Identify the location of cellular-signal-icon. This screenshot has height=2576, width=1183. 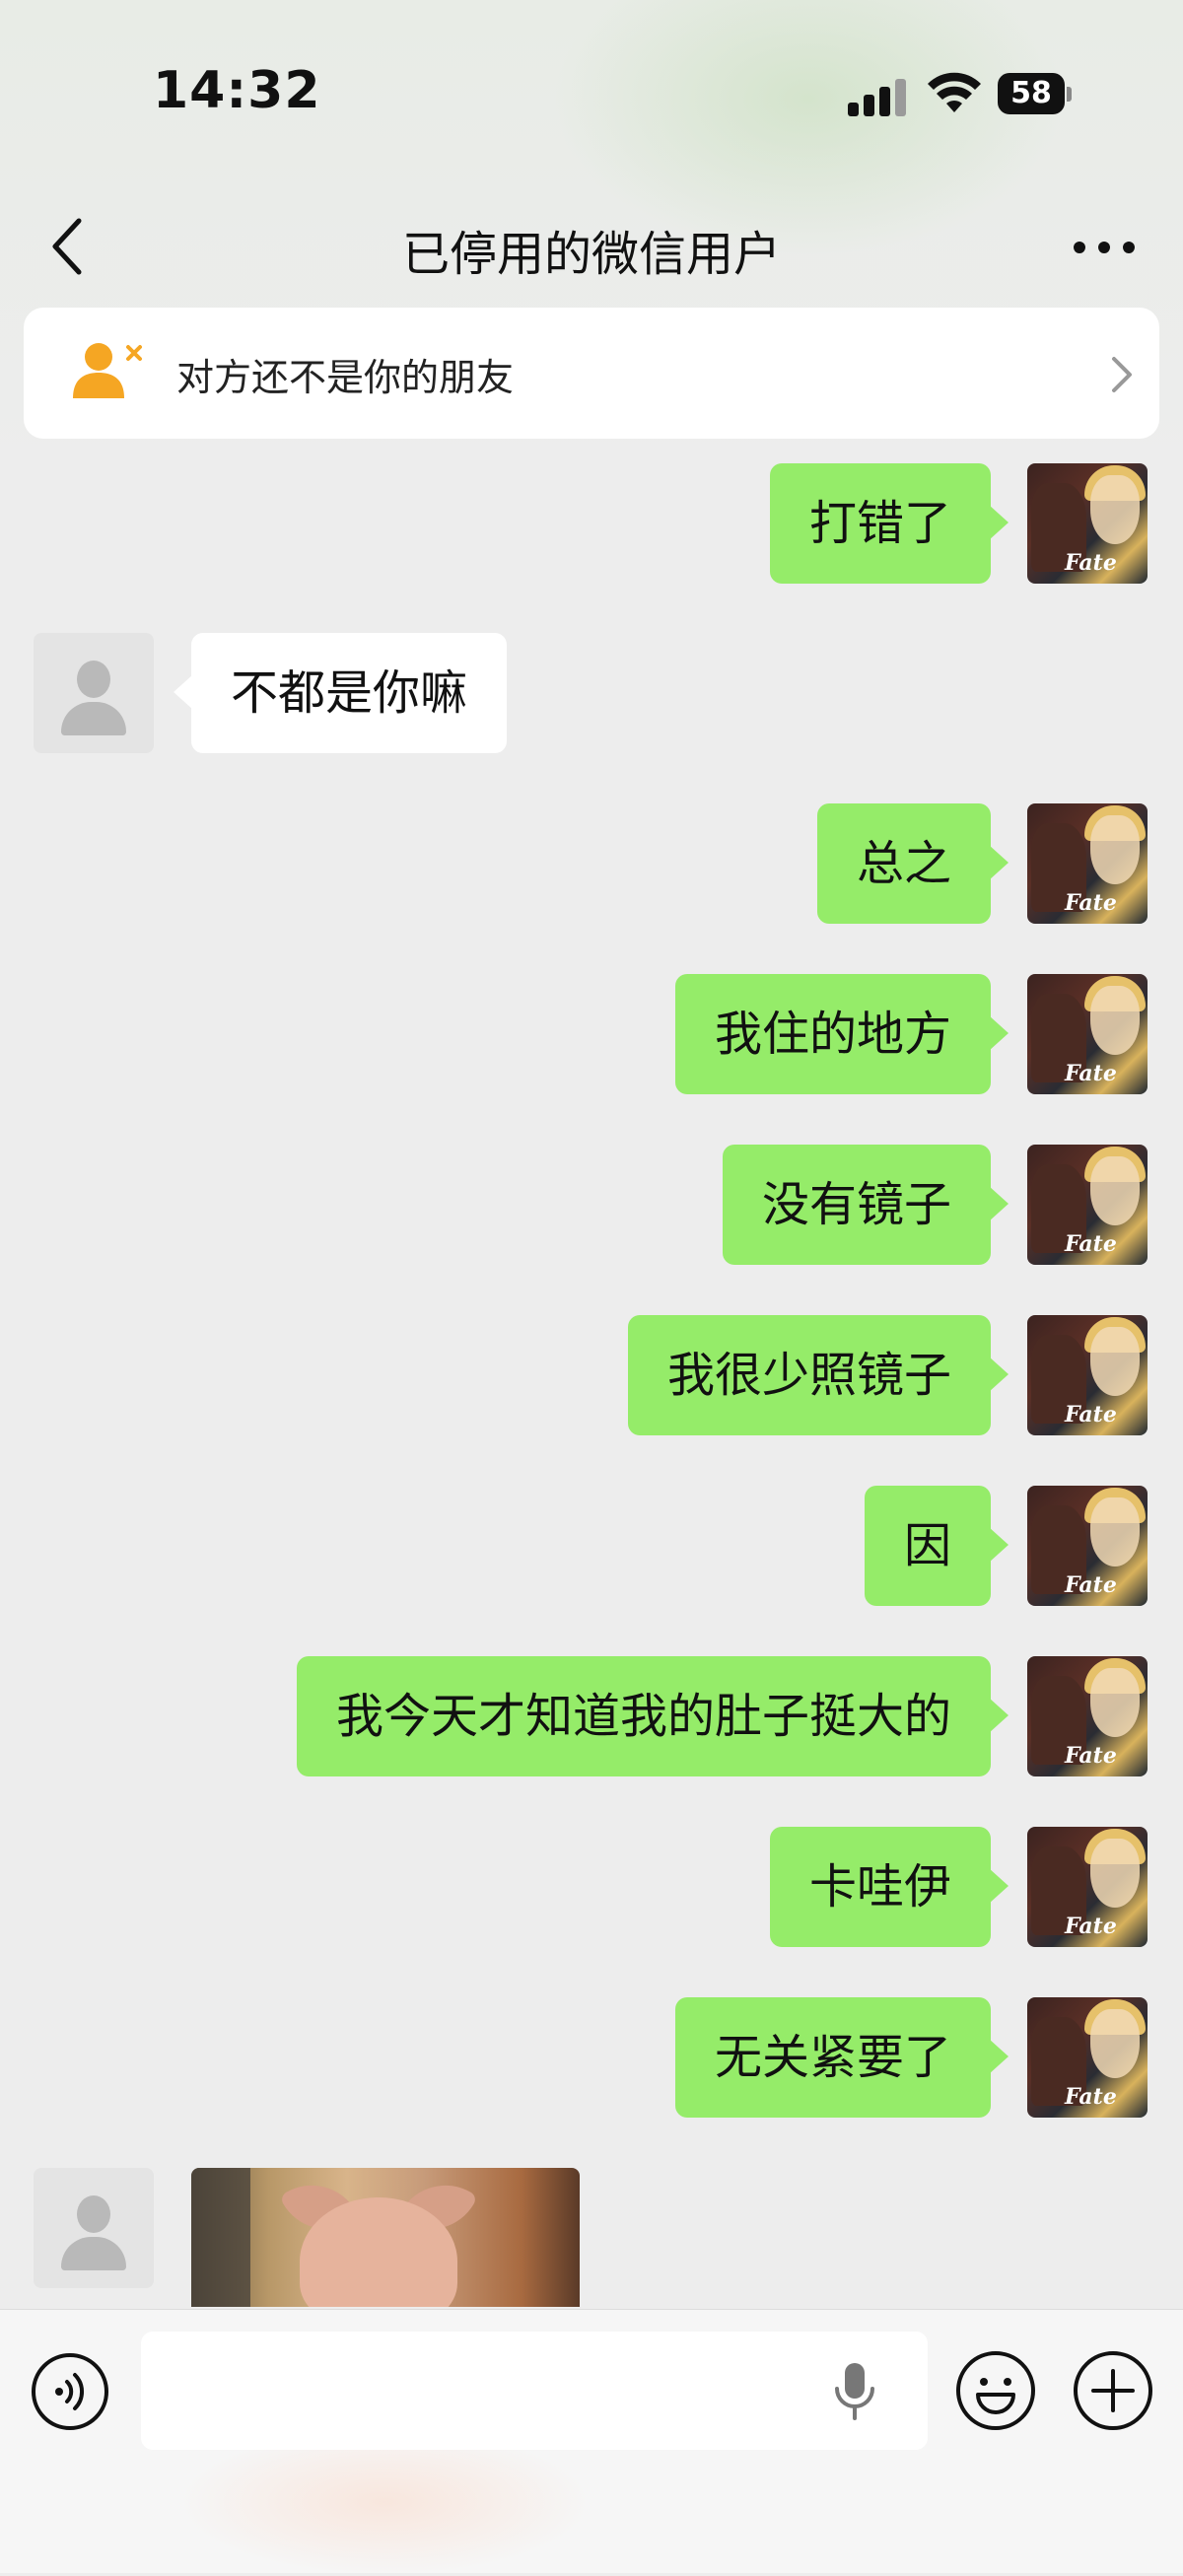
(877, 96).